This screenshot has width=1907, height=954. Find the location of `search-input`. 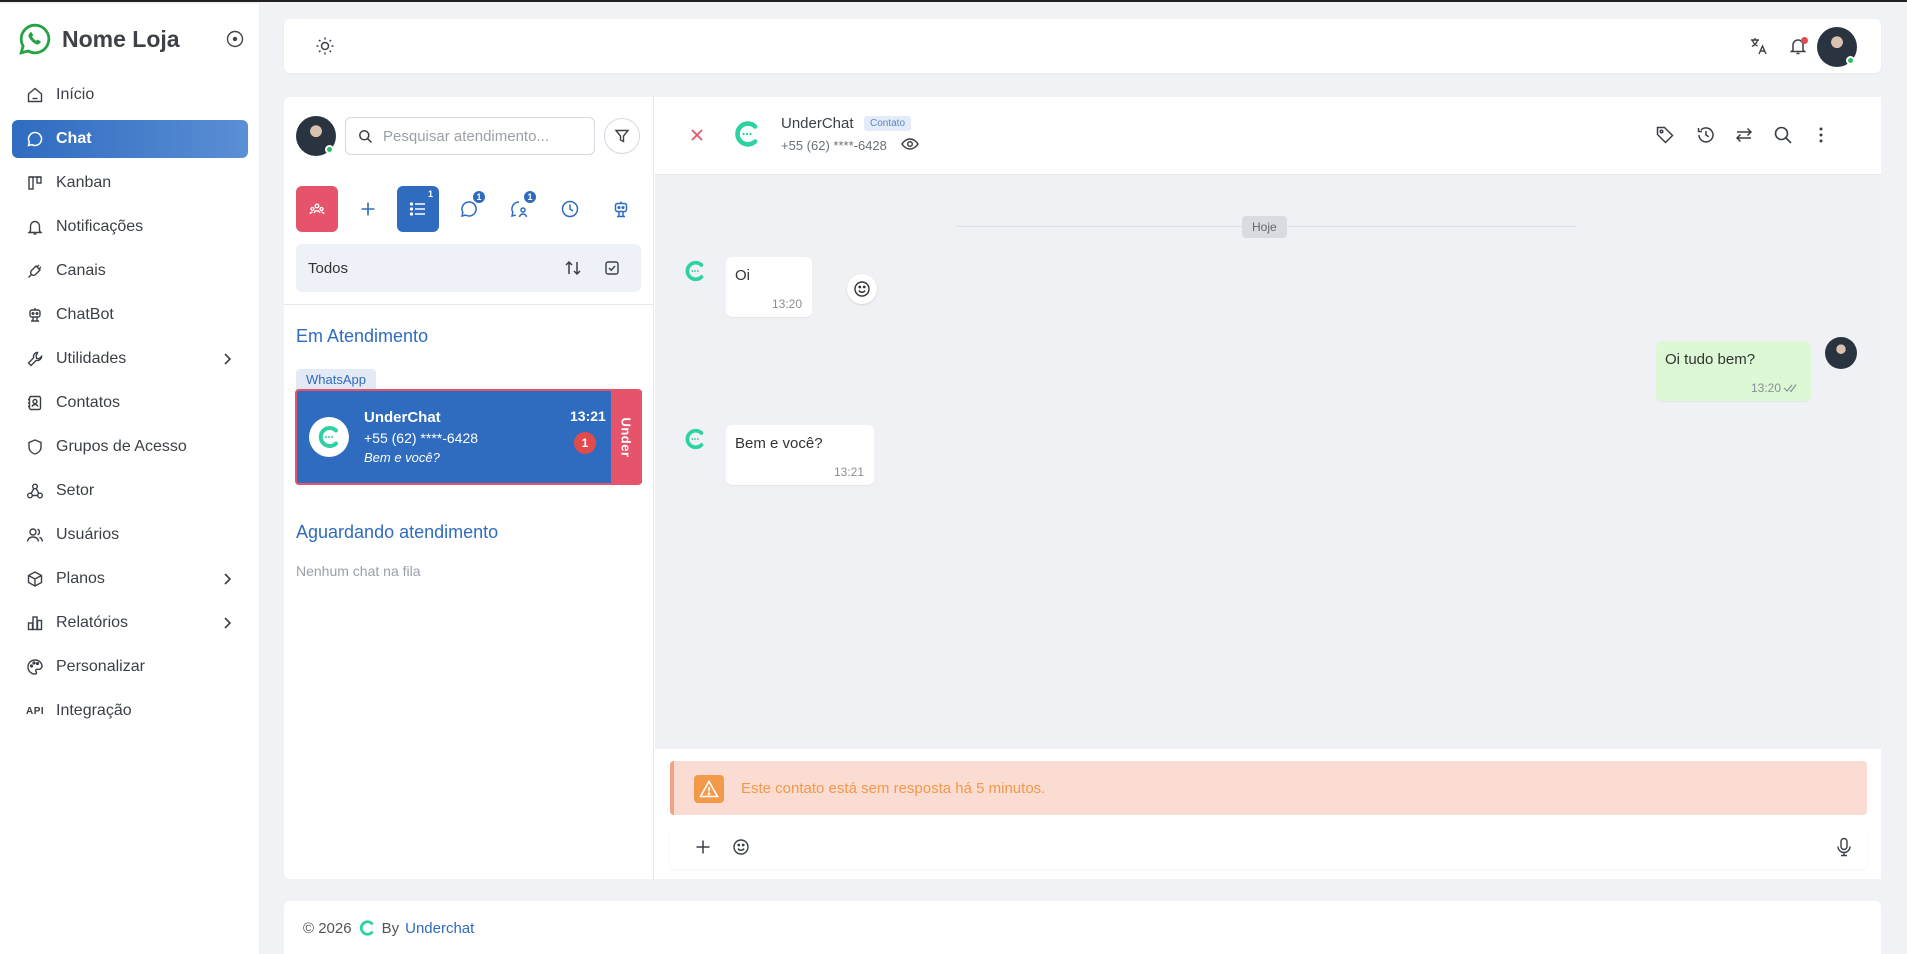

search-input is located at coordinates (478, 136).